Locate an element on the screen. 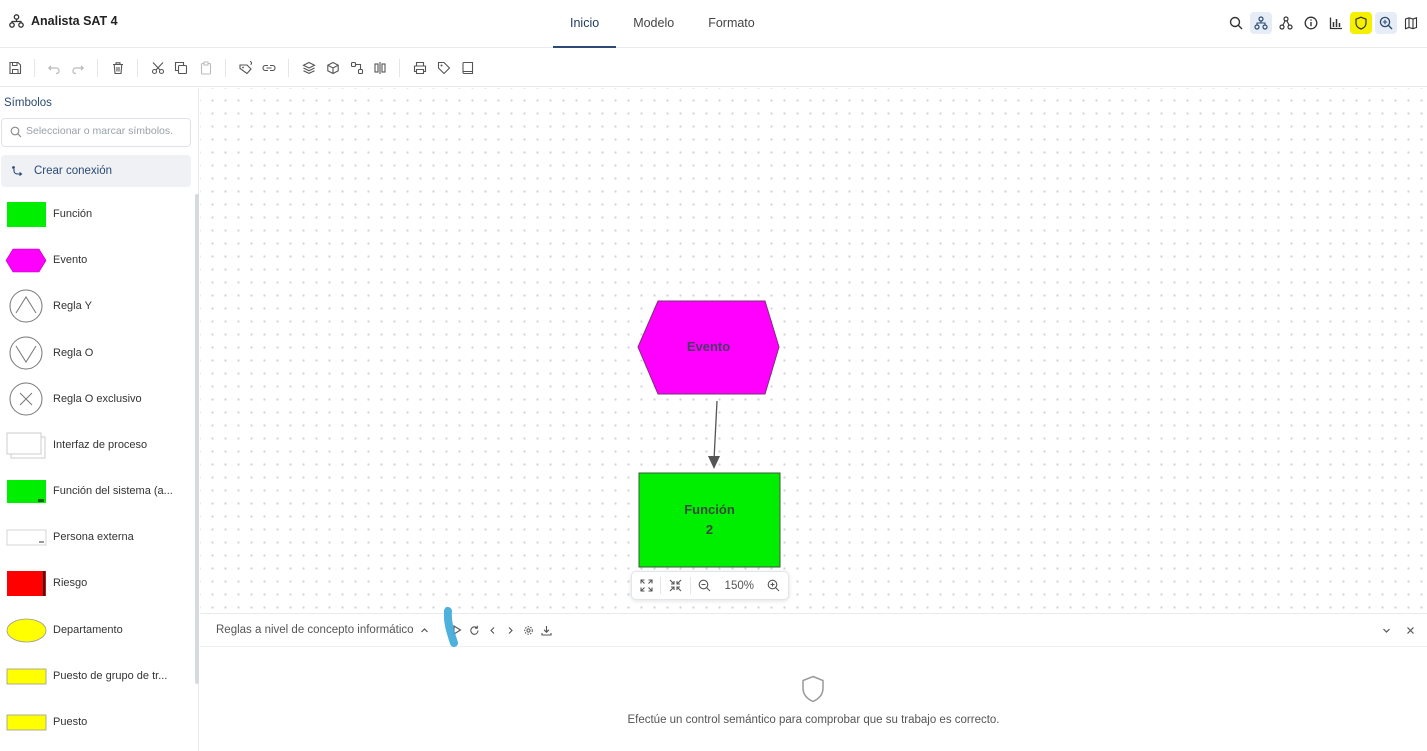 The height and width of the screenshot is (751, 1427). copy-icon is located at coordinates (181, 68).